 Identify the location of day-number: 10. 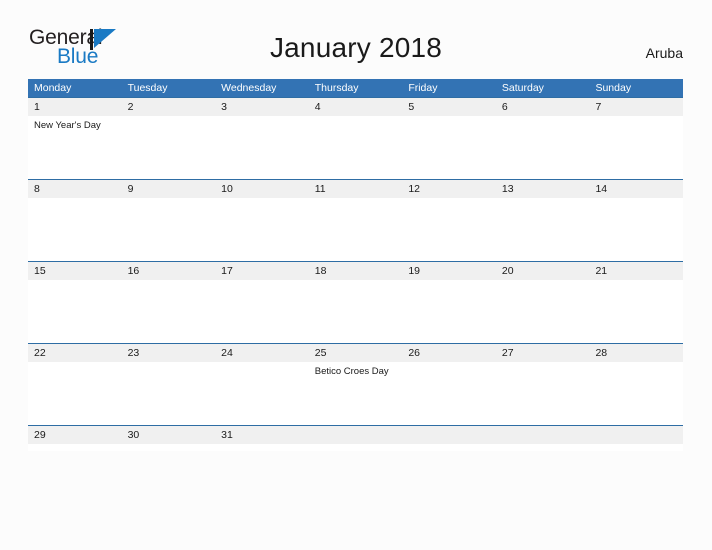
(262, 189).